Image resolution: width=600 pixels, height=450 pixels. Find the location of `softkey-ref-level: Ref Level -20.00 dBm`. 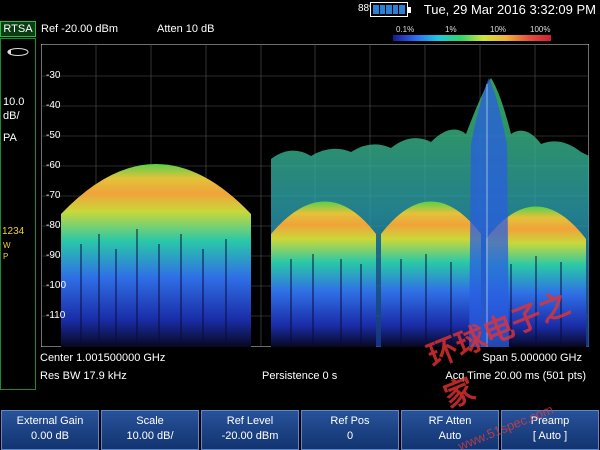

softkey-ref-level: Ref Level -20.00 dBm is located at coordinates (250, 430).